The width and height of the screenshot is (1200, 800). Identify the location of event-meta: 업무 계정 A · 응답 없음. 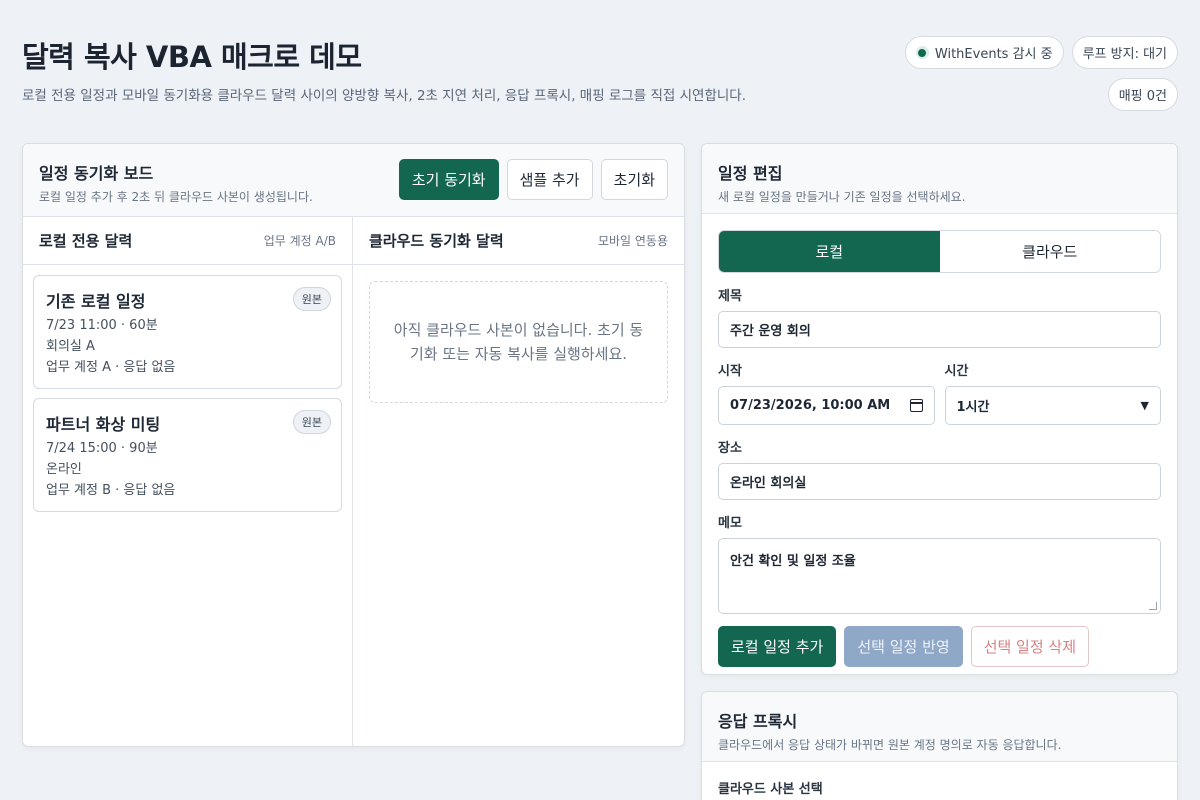
(111, 367).